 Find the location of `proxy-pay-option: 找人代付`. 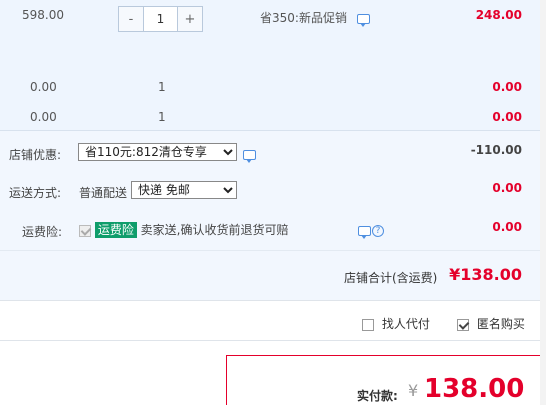

proxy-pay-option: 找人代付 is located at coordinates (396, 323).